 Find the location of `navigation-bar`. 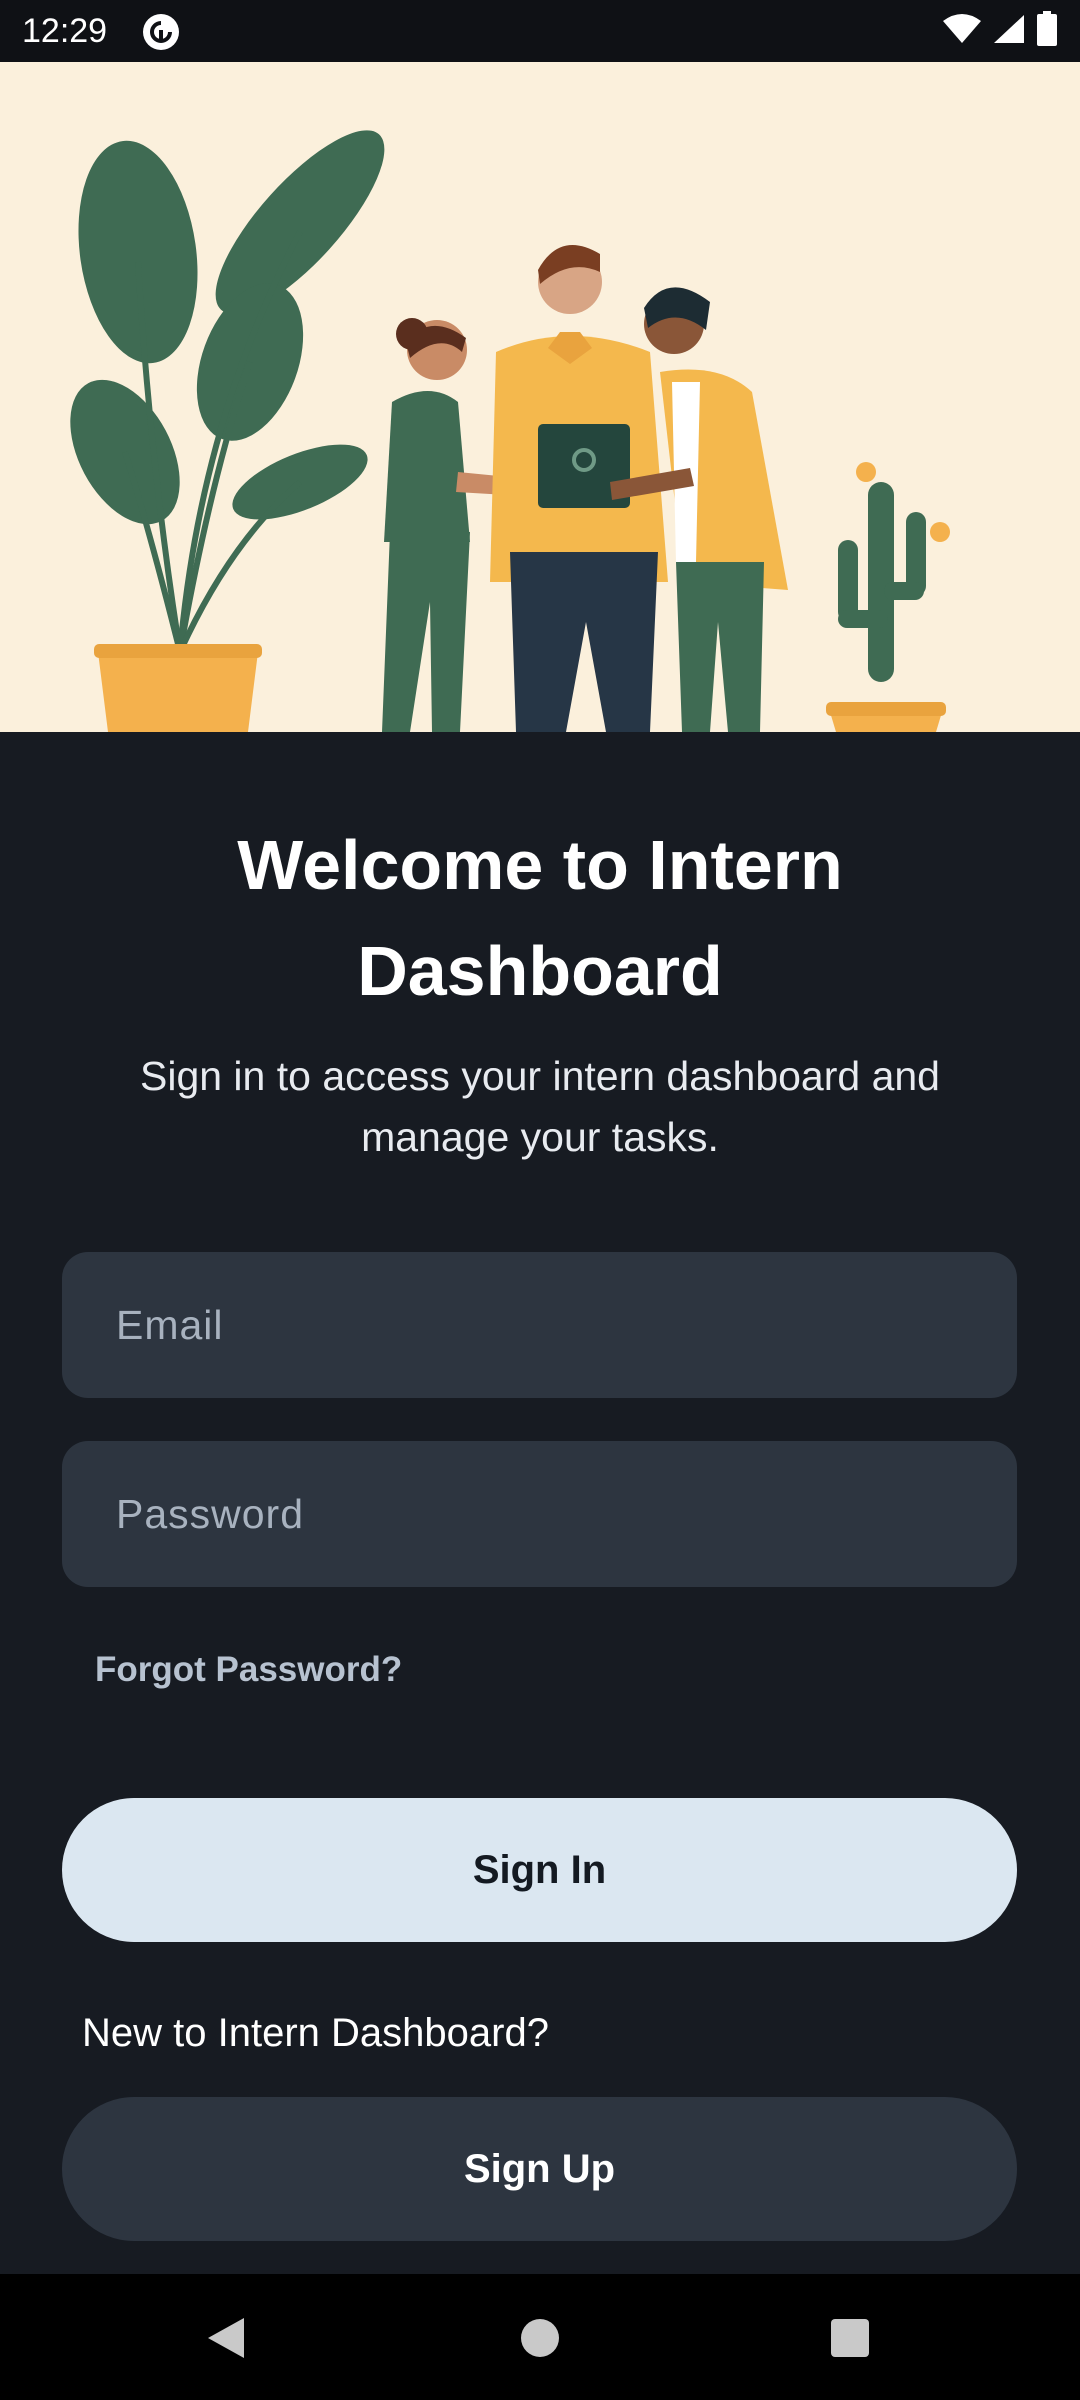

navigation-bar is located at coordinates (540, 2337).